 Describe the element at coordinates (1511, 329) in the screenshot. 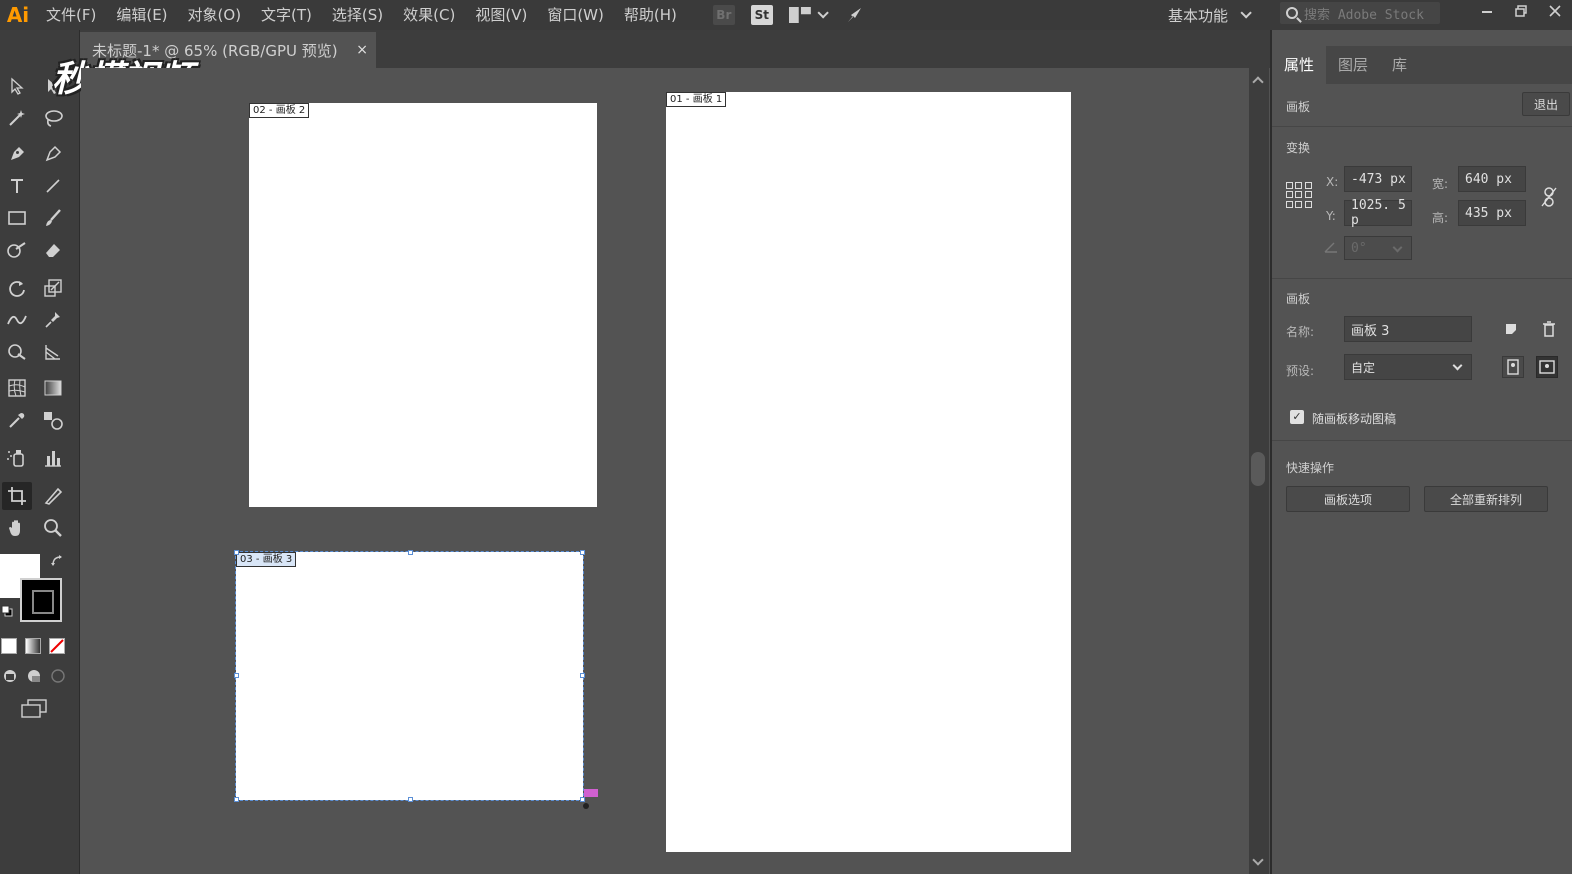

I see `new-artboard-icon` at that location.